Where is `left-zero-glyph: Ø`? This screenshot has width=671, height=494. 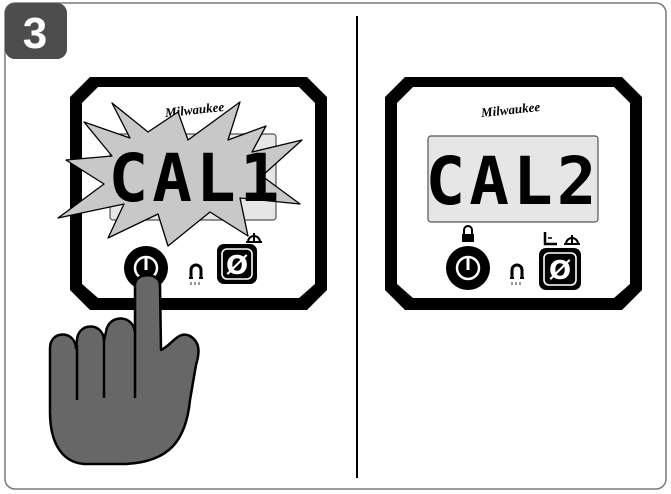 left-zero-glyph: Ø is located at coordinates (237, 266).